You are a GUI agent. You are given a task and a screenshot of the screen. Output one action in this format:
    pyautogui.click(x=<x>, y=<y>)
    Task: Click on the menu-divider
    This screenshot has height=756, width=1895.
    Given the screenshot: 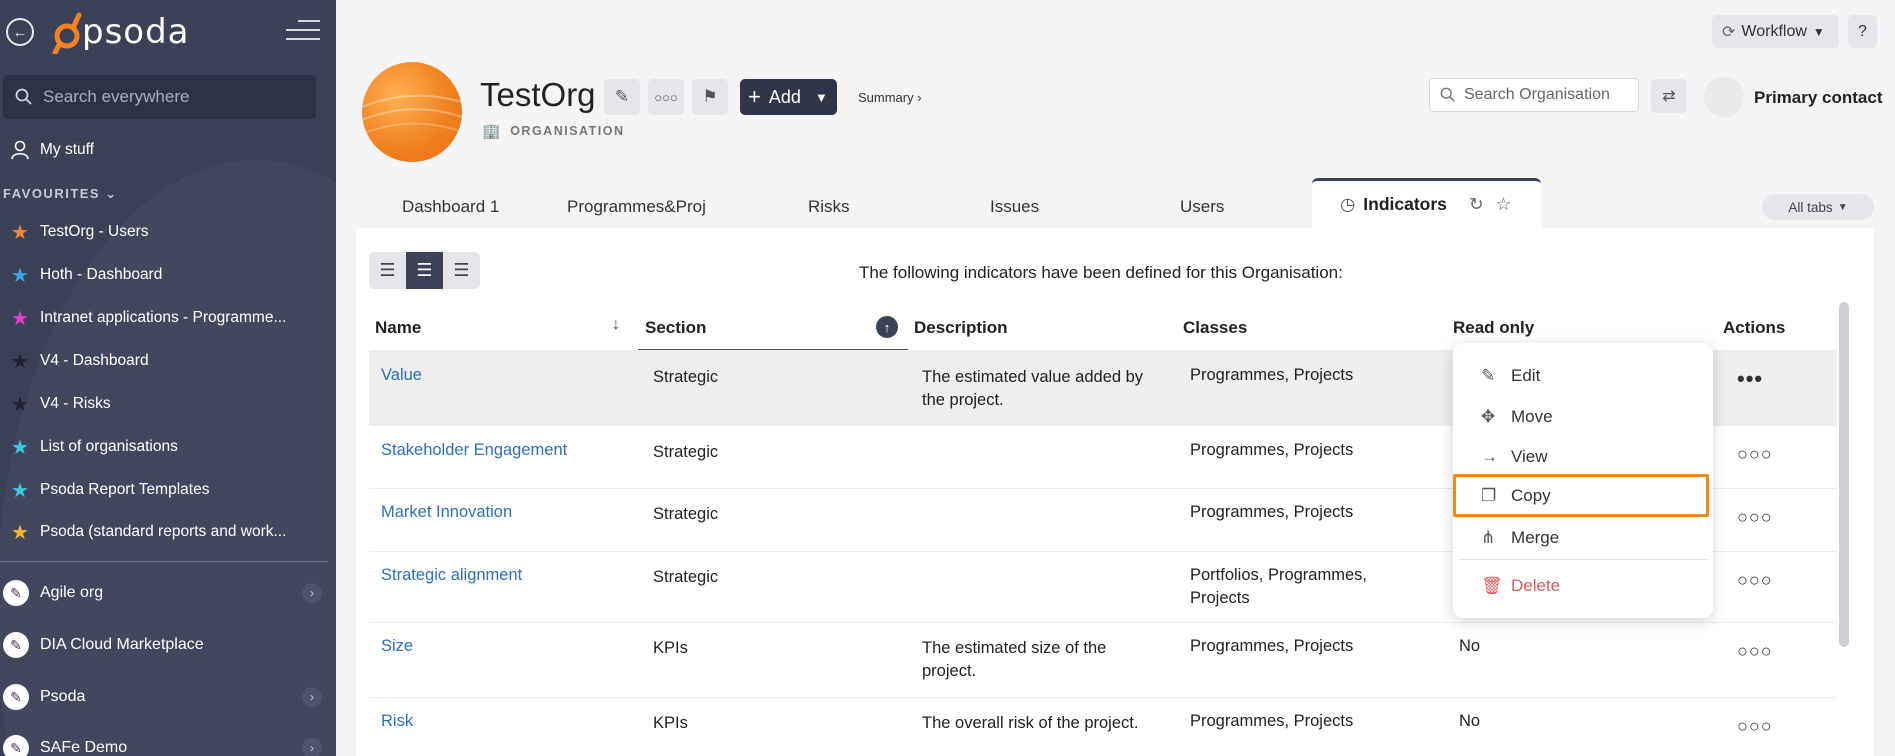 What is the action you would take?
    pyautogui.click(x=1583, y=559)
    